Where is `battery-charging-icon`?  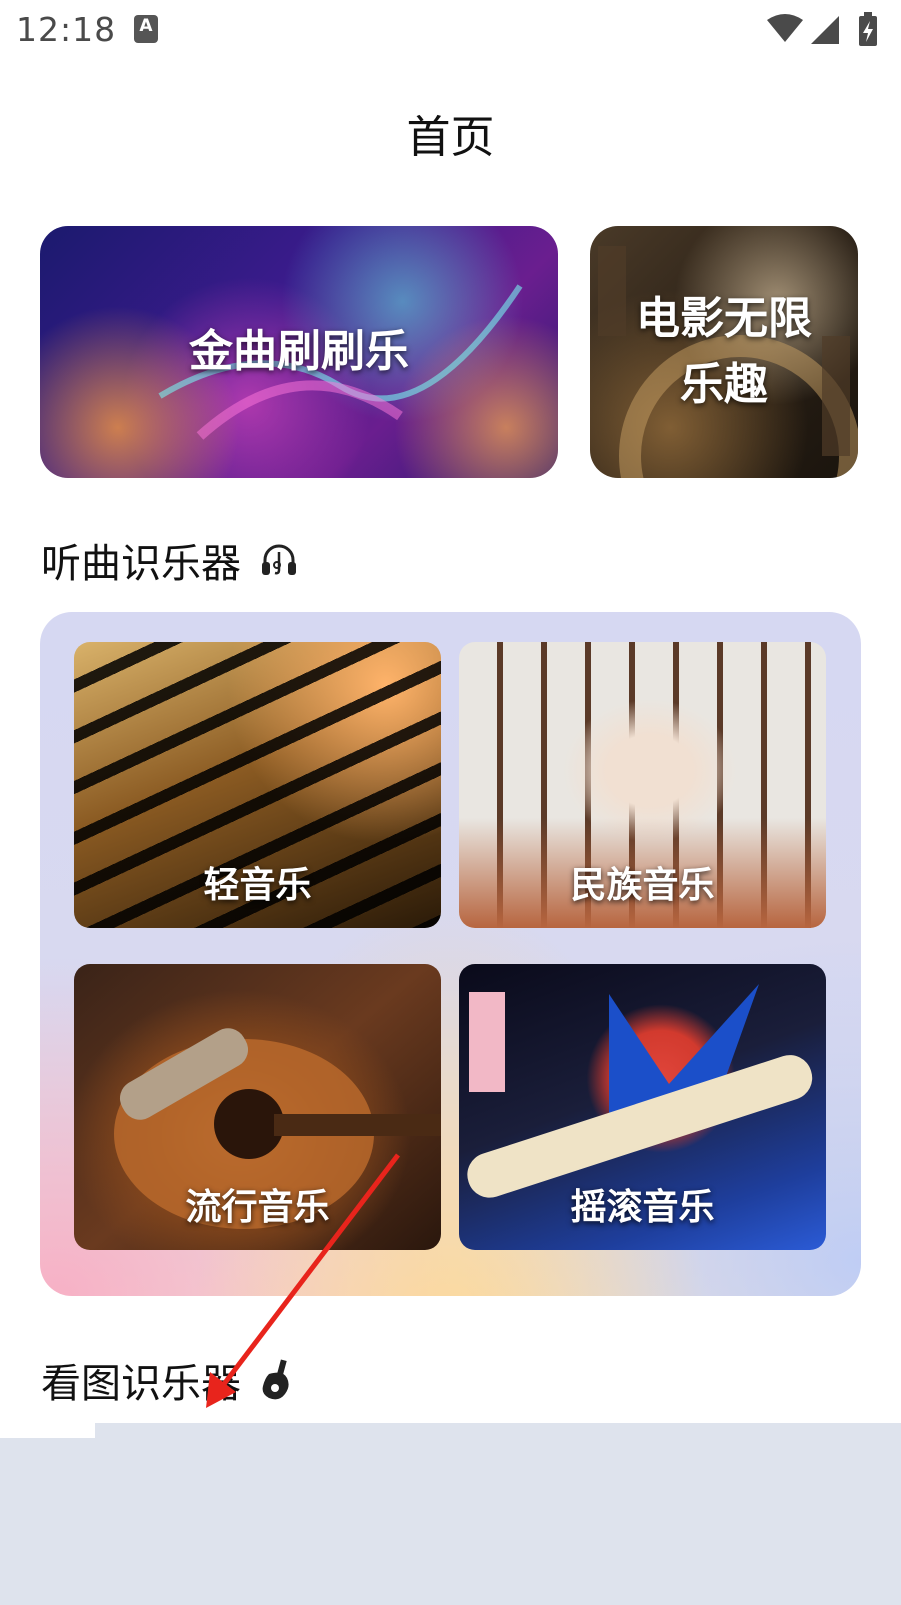
battery-charging-icon is located at coordinates (868, 29).